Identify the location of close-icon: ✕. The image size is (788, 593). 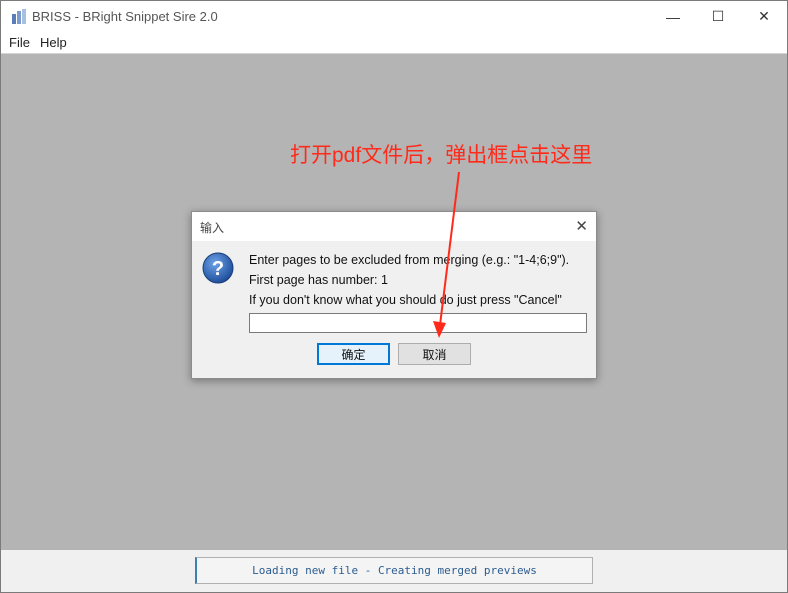
(764, 16).